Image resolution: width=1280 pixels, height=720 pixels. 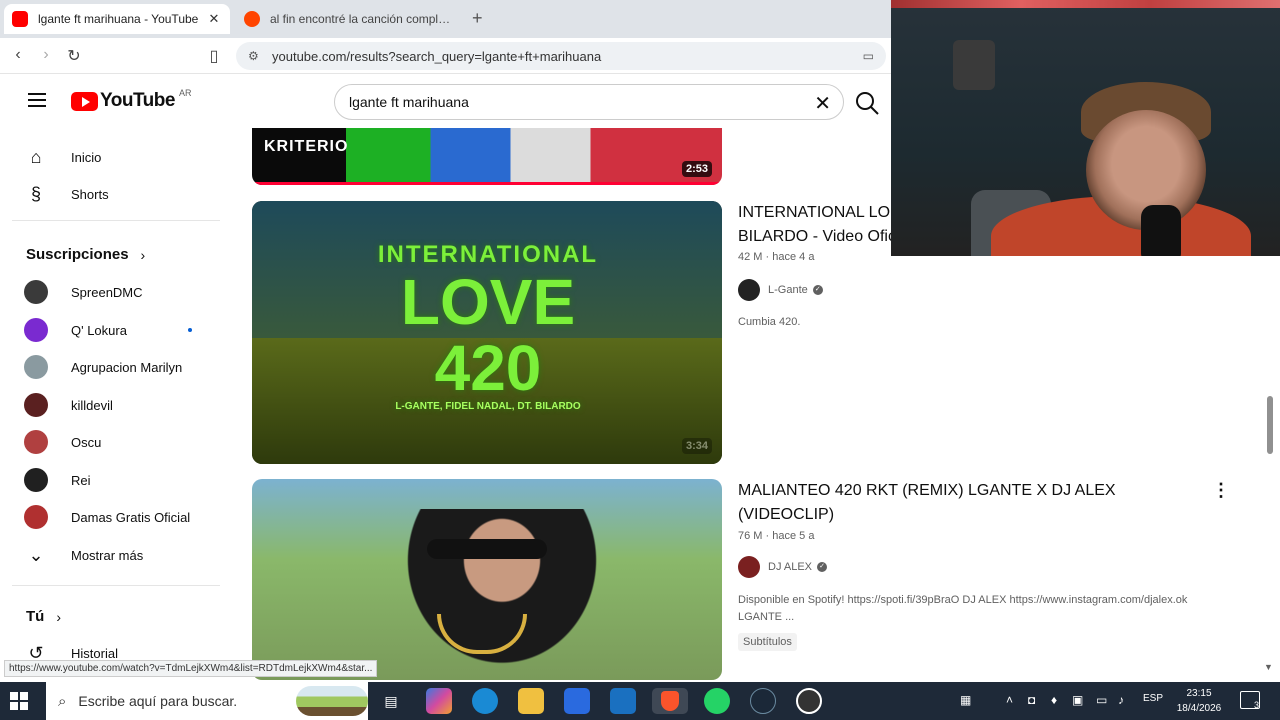 I want to click on whatsapp-icon, so click(x=717, y=701).